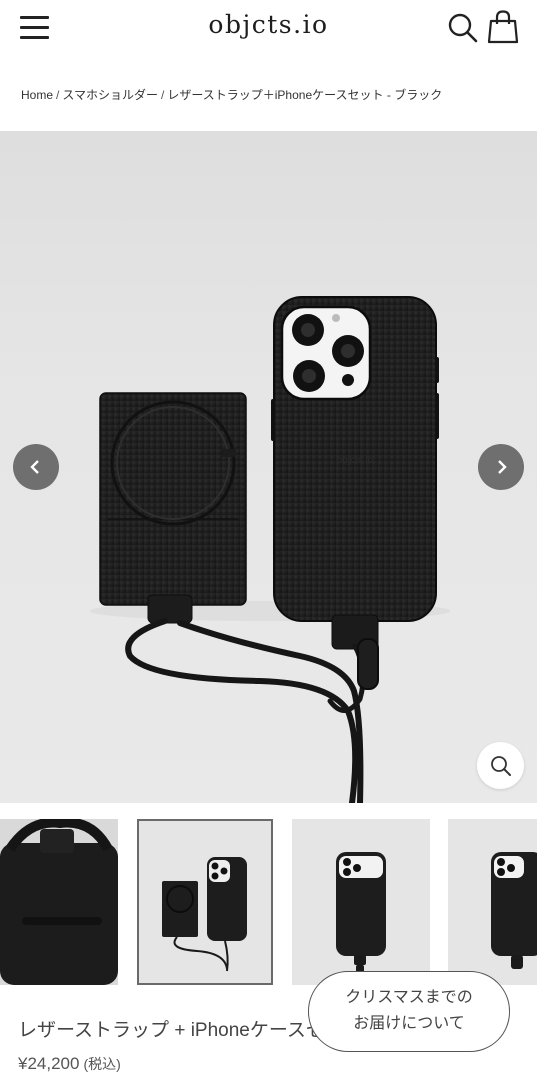 The height and width of the screenshot is (1080, 537). Describe the element at coordinates (37, 95) in the screenshot. I see `breadcrumb-home: Home` at that location.